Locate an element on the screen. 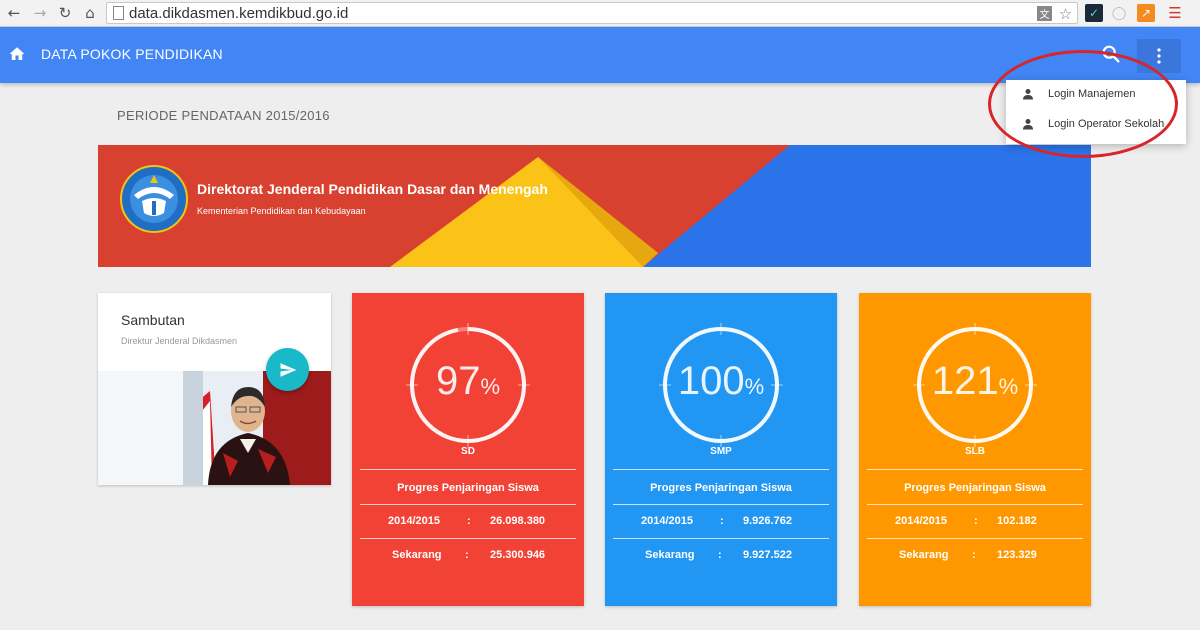 Image resolution: width=1200 pixels, height=630 pixels. more-options-button is located at coordinates (1159, 56).